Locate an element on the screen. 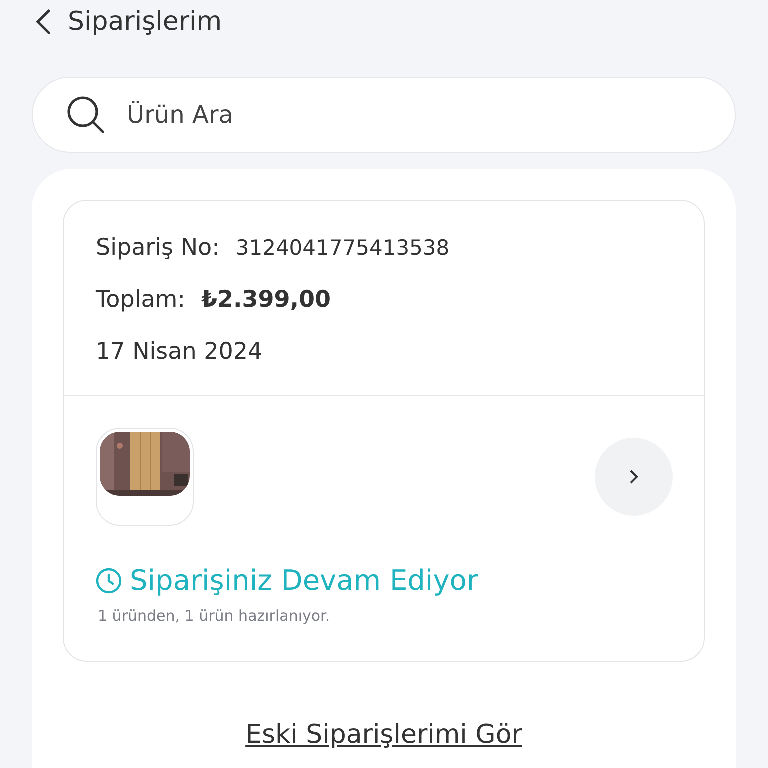 Image resolution: width=768 pixels, height=768 pixels. chevron-icon is located at coordinates (634, 477).